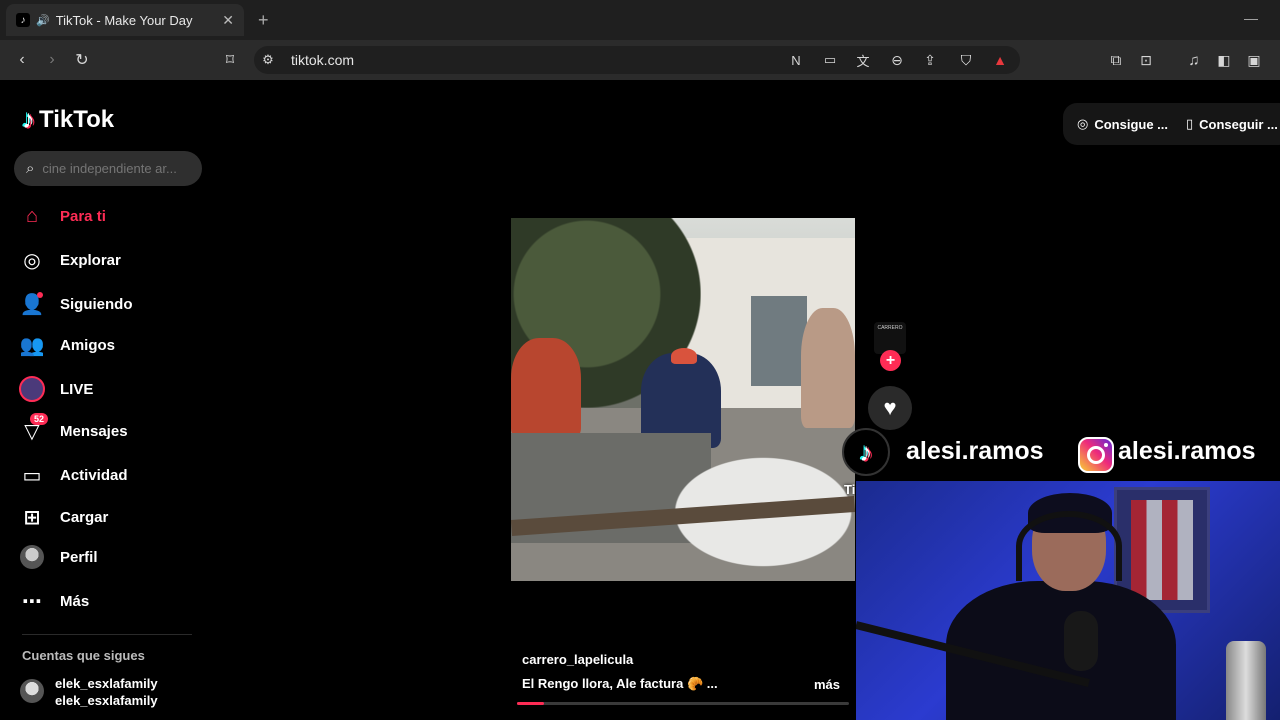 Image resolution: width=1280 pixels, height=720 pixels. I want to click on nav-label: Explorar, so click(90, 260).